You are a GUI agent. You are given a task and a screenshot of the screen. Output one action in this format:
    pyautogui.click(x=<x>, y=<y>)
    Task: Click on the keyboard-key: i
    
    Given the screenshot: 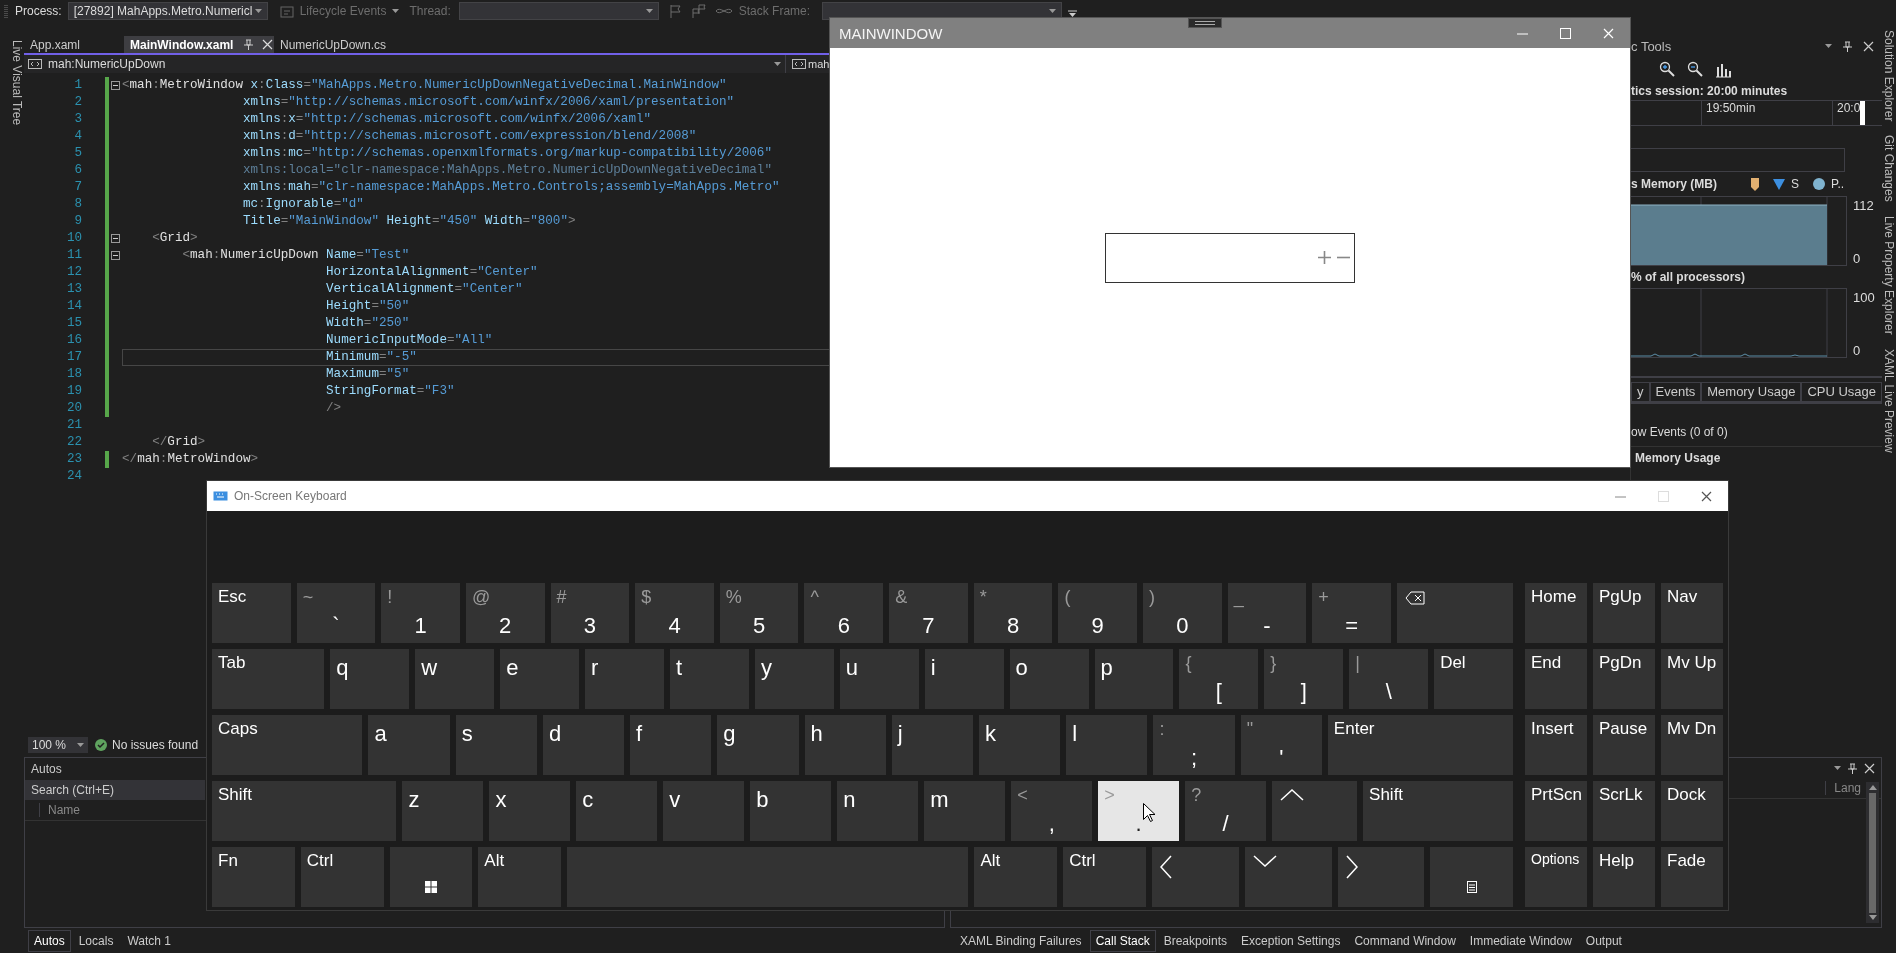 What is the action you would take?
    pyautogui.click(x=964, y=679)
    